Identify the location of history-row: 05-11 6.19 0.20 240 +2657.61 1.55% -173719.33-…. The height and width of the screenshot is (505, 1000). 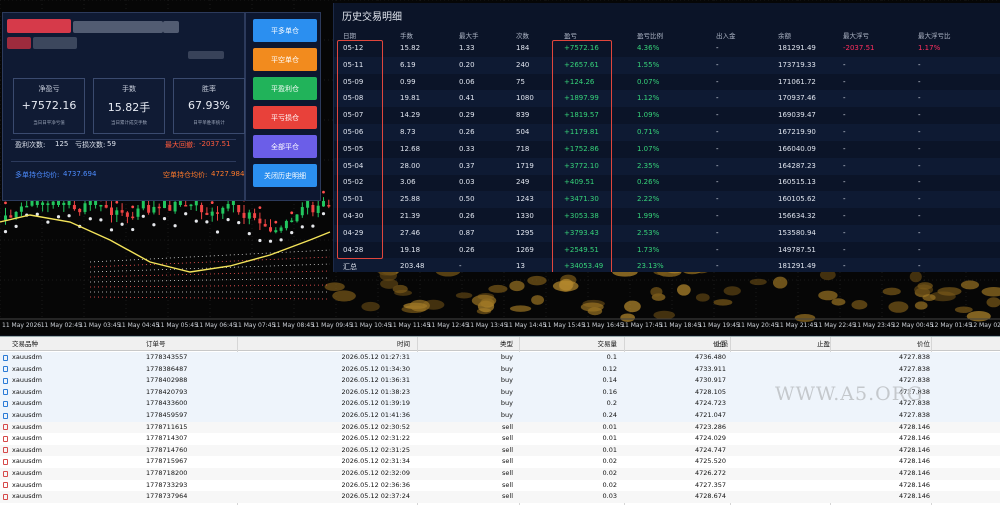
(667, 65).